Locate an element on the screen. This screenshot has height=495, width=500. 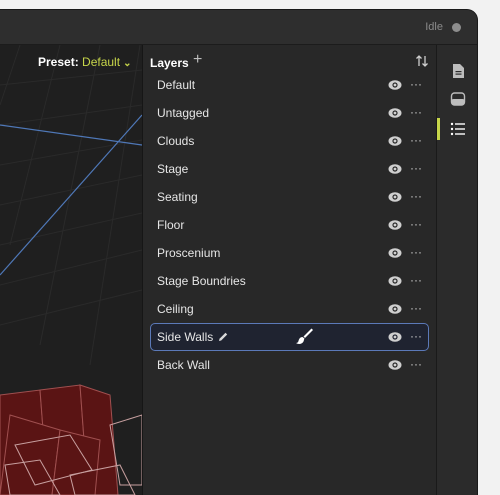
layer-label: Untagged is located at coordinates (183, 113).